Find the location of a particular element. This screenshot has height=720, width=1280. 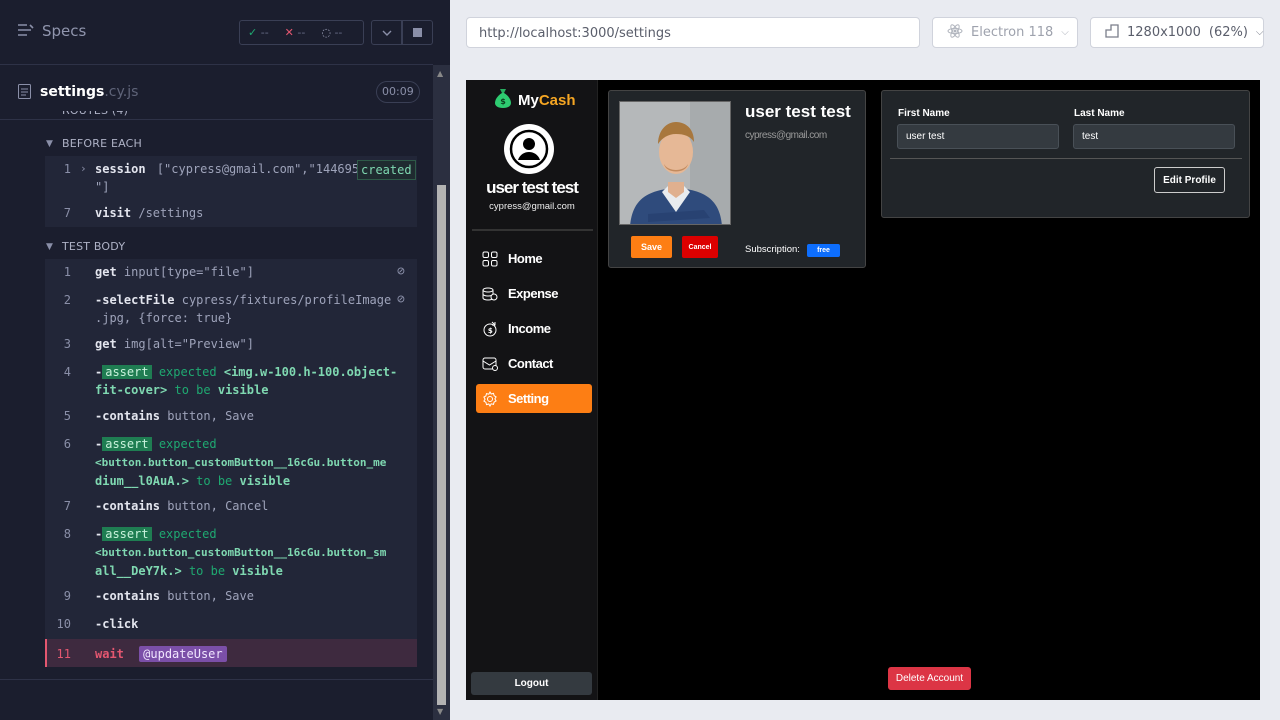

sidebar-user-email: cypress@gmail.com is located at coordinates (532, 206).